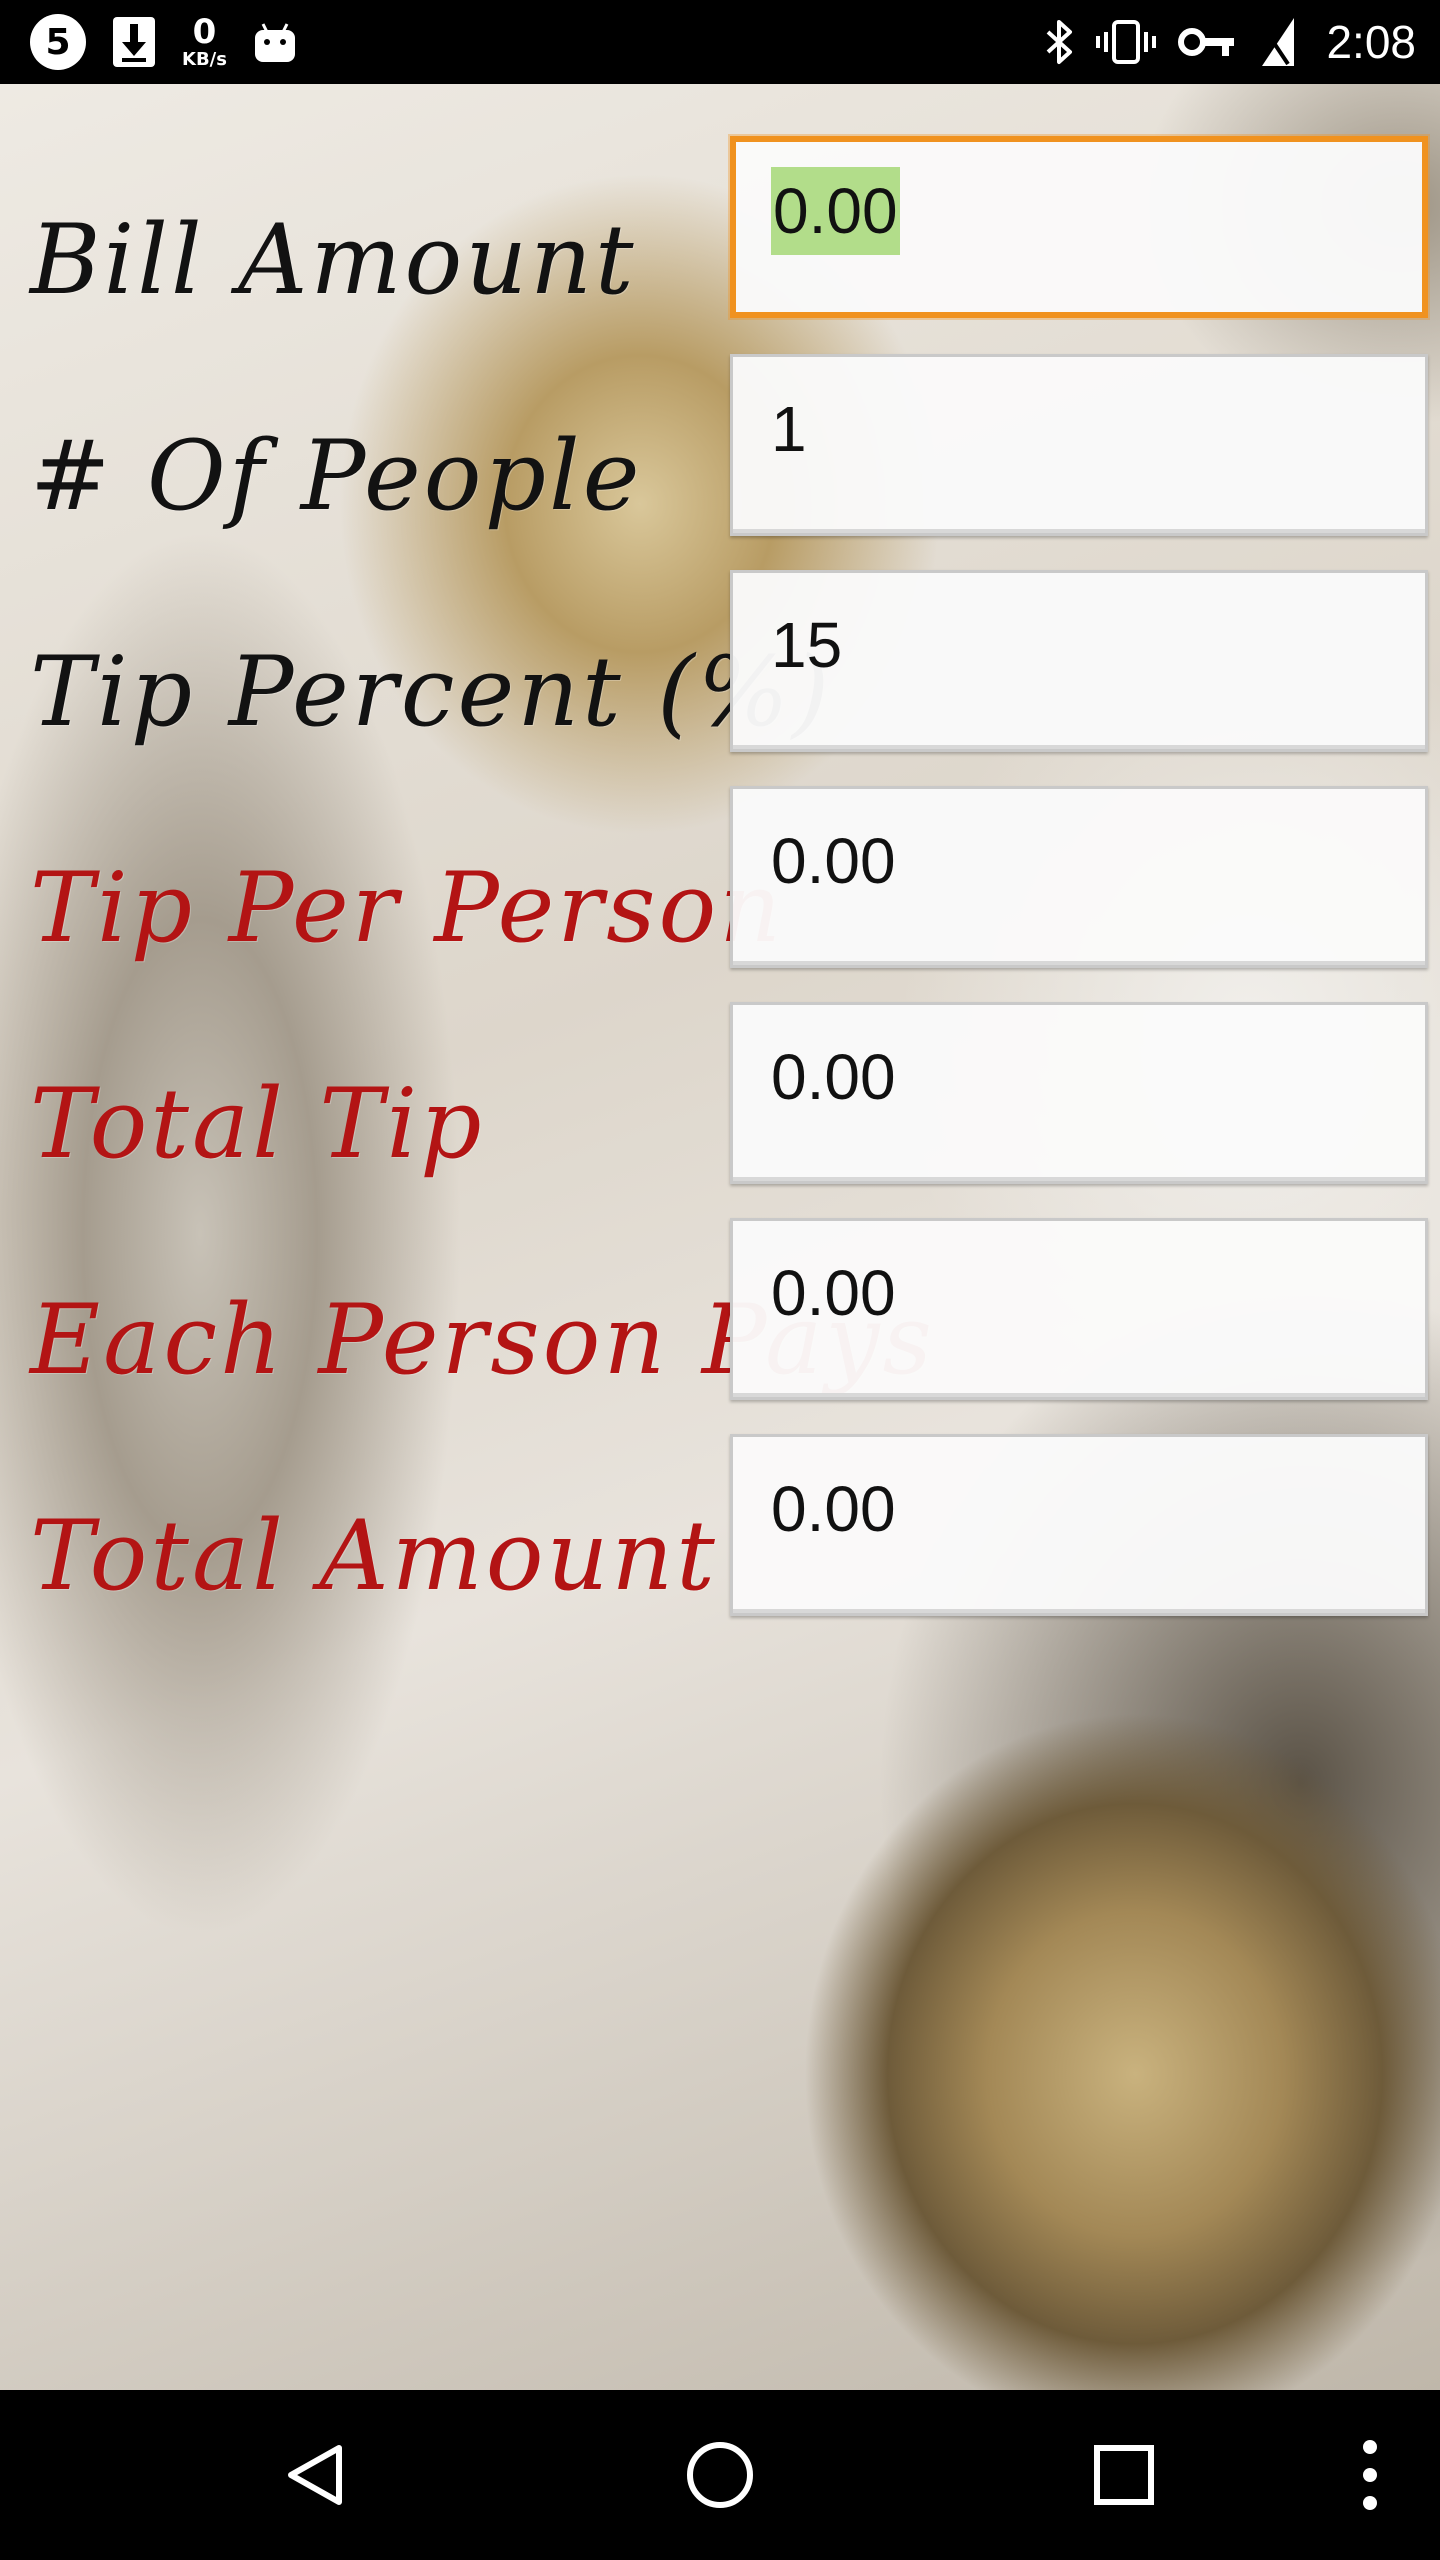 This screenshot has height=2560, width=1440. I want to click on bill-amount-value: 0.00, so click(835, 211).